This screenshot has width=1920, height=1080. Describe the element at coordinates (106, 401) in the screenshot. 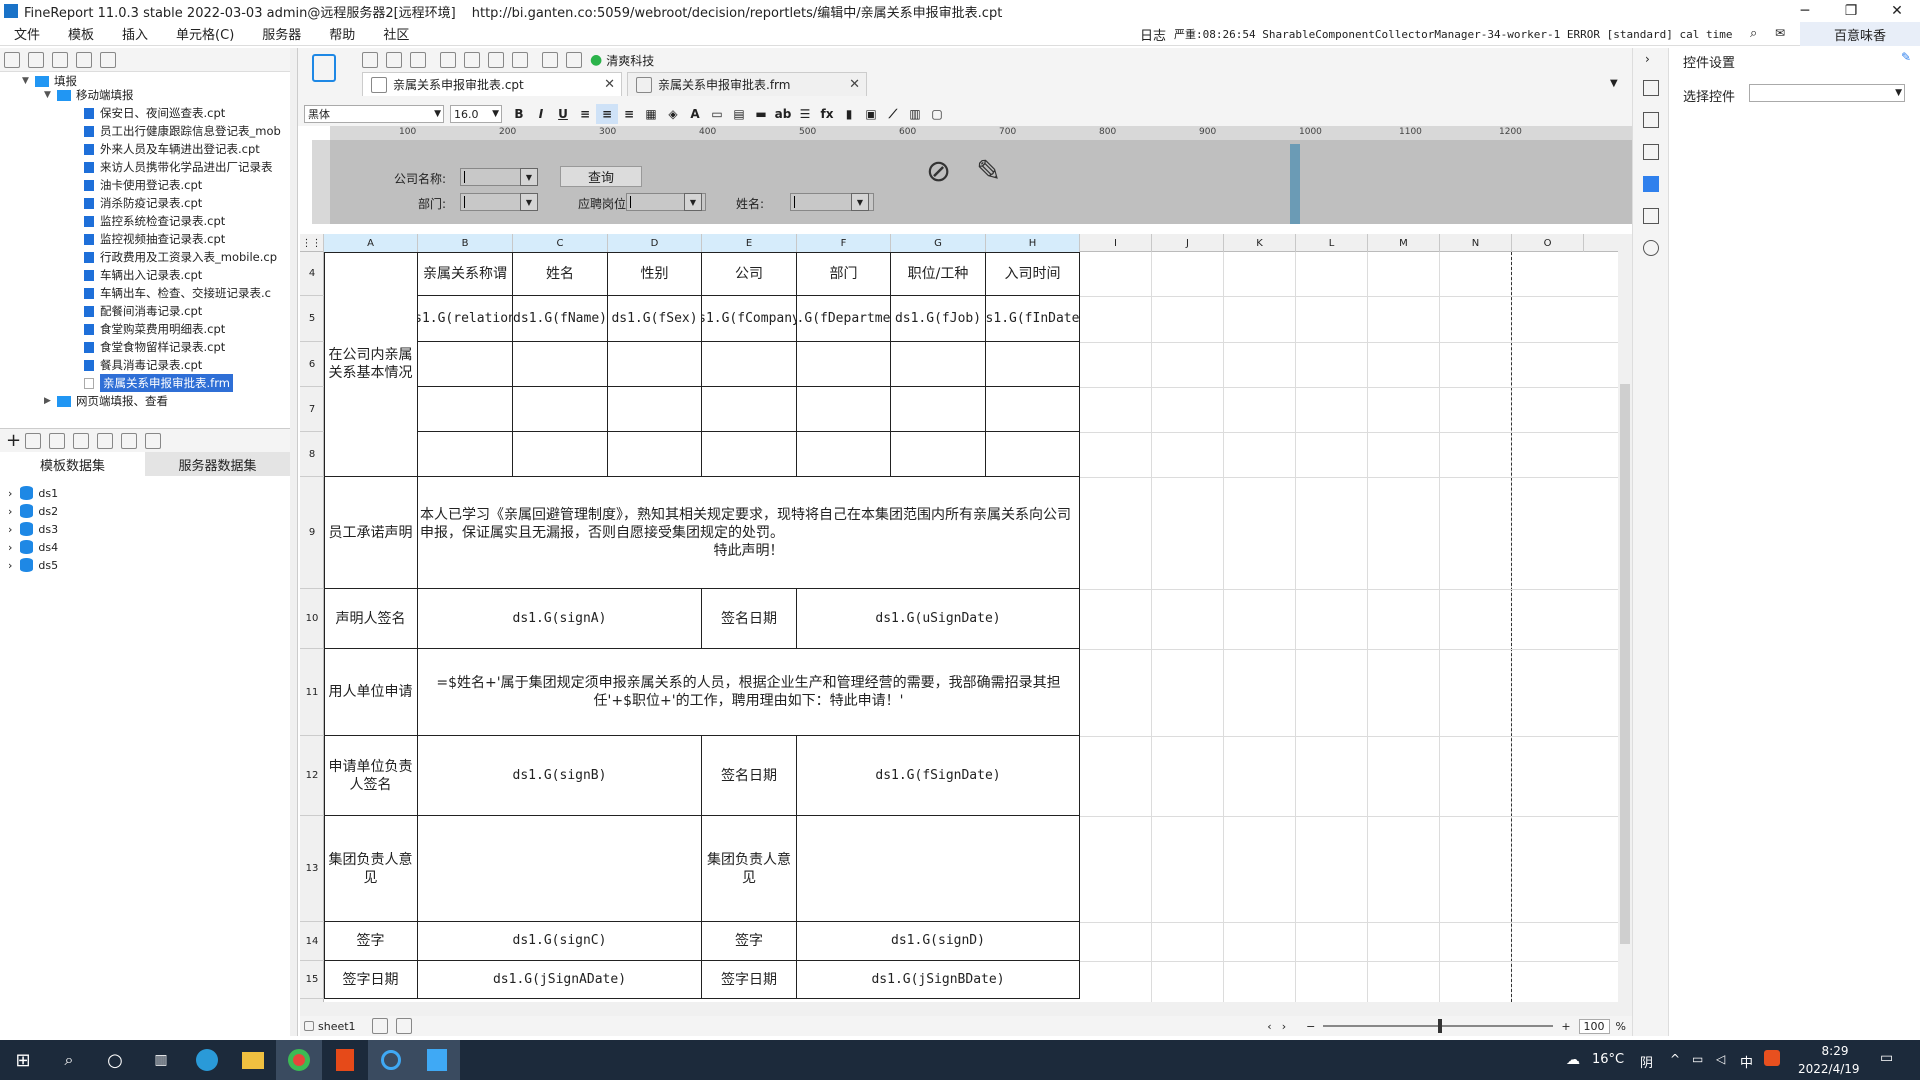

I see `tree-folder-web: ▶ 网页端填报、查看` at that location.